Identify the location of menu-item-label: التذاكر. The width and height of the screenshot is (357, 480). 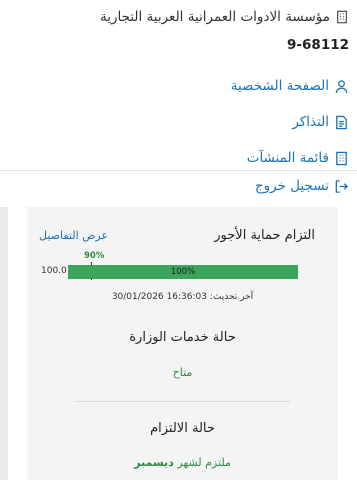
(310, 122).